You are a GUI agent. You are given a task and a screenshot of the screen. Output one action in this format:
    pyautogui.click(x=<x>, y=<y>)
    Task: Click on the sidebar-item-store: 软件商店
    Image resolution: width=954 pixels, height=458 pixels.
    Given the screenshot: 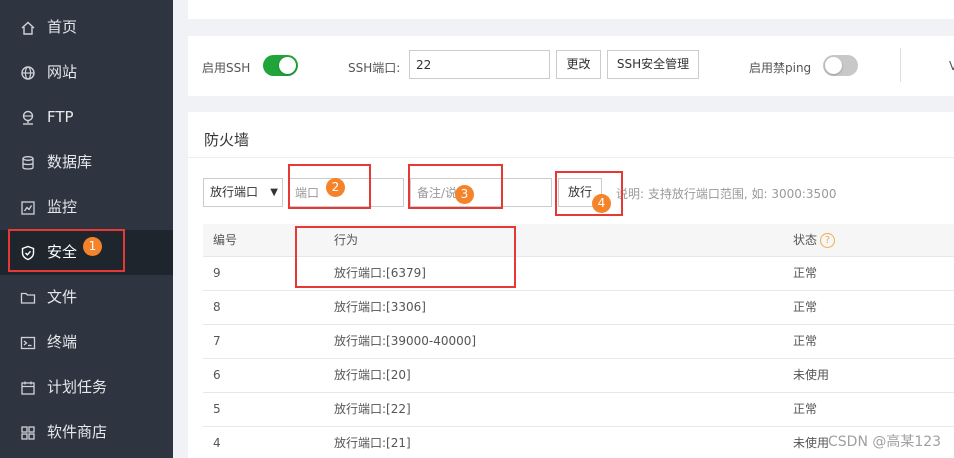 What is the action you would take?
    pyautogui.click(x=86, y=432)
    